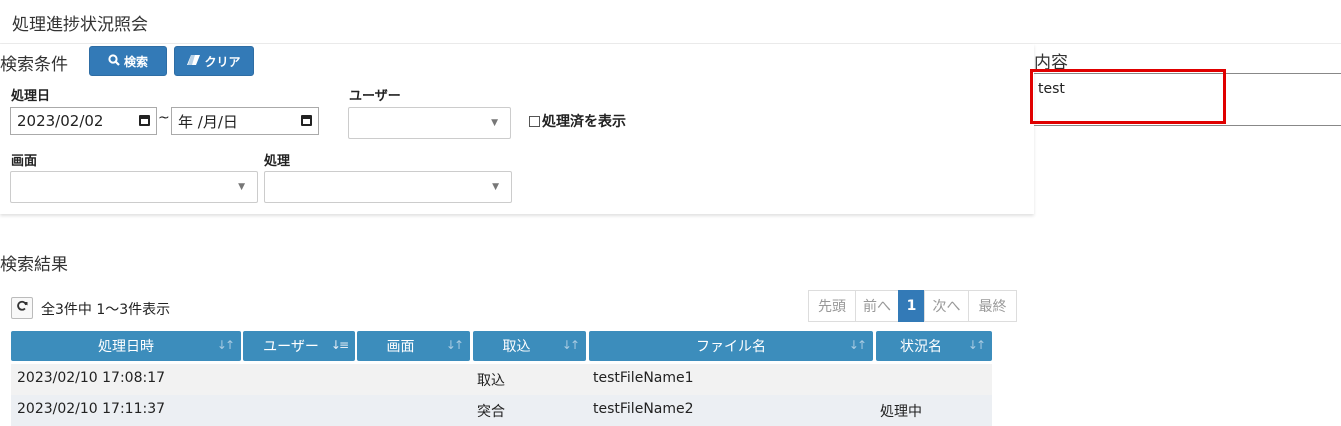 The height and width of the screenshot is (426, 1341). I want to click on date-from-value: 2023/02/02, so click(60, 121).